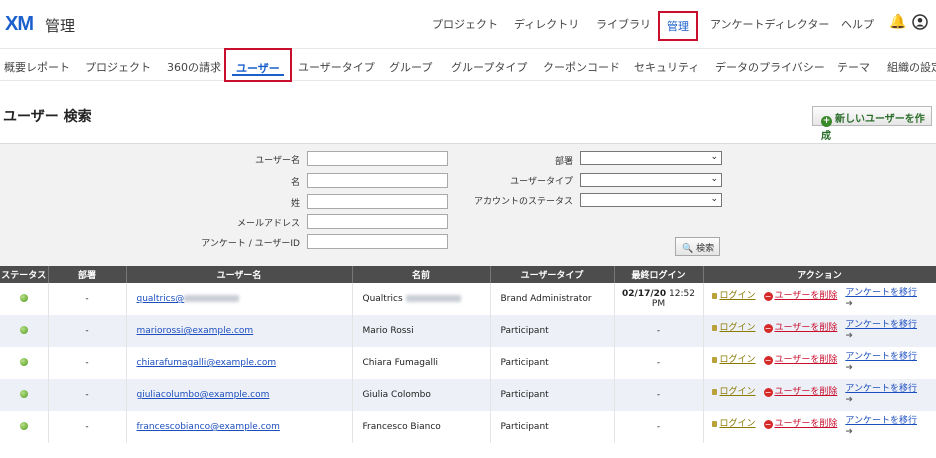 This screenshot has width=936, height=458. What do you see at coordinates (897, 22) in the screenshot?
I see `bell-icon: 🔔` at bounding box center [897, 22].